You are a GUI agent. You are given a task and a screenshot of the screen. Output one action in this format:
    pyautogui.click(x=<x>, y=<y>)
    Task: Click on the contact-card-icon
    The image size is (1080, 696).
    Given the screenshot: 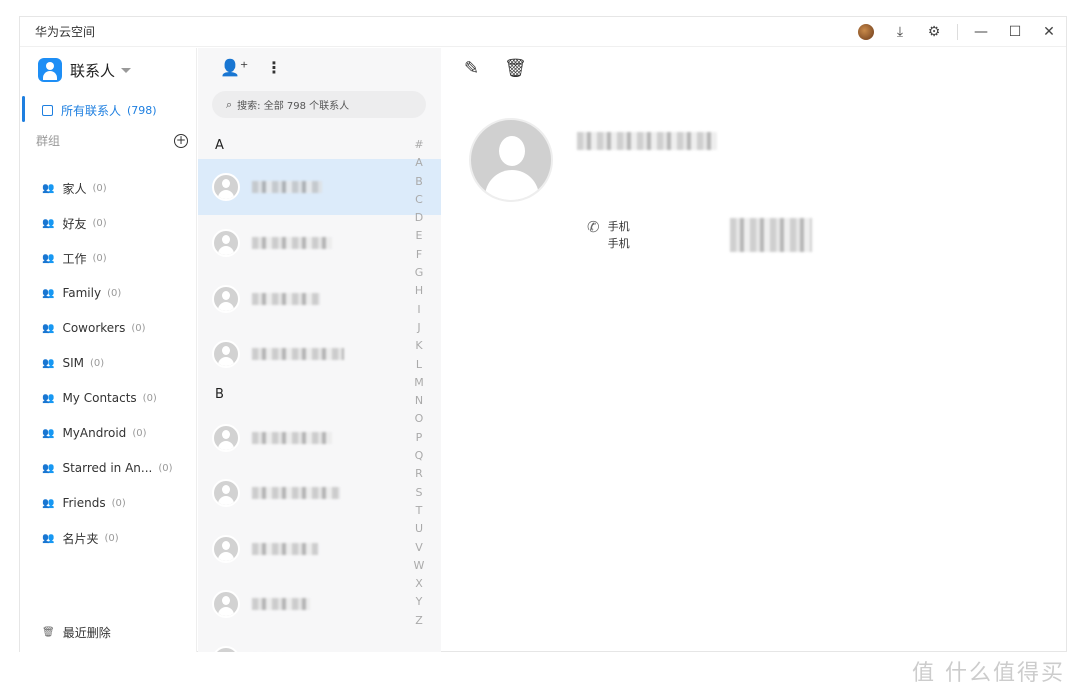 What is the action you would take?
    pyautogui.click(x=47, y=110)
    